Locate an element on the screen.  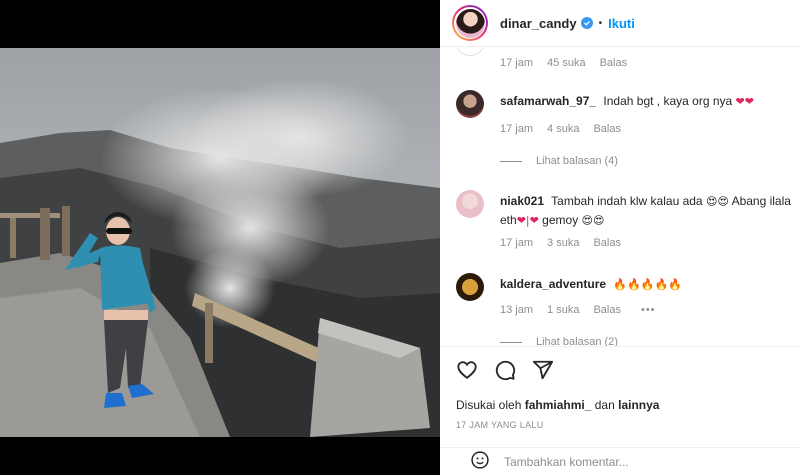
view-replies-label: Lihat balasan (2) is located at coordinates (577, 341).